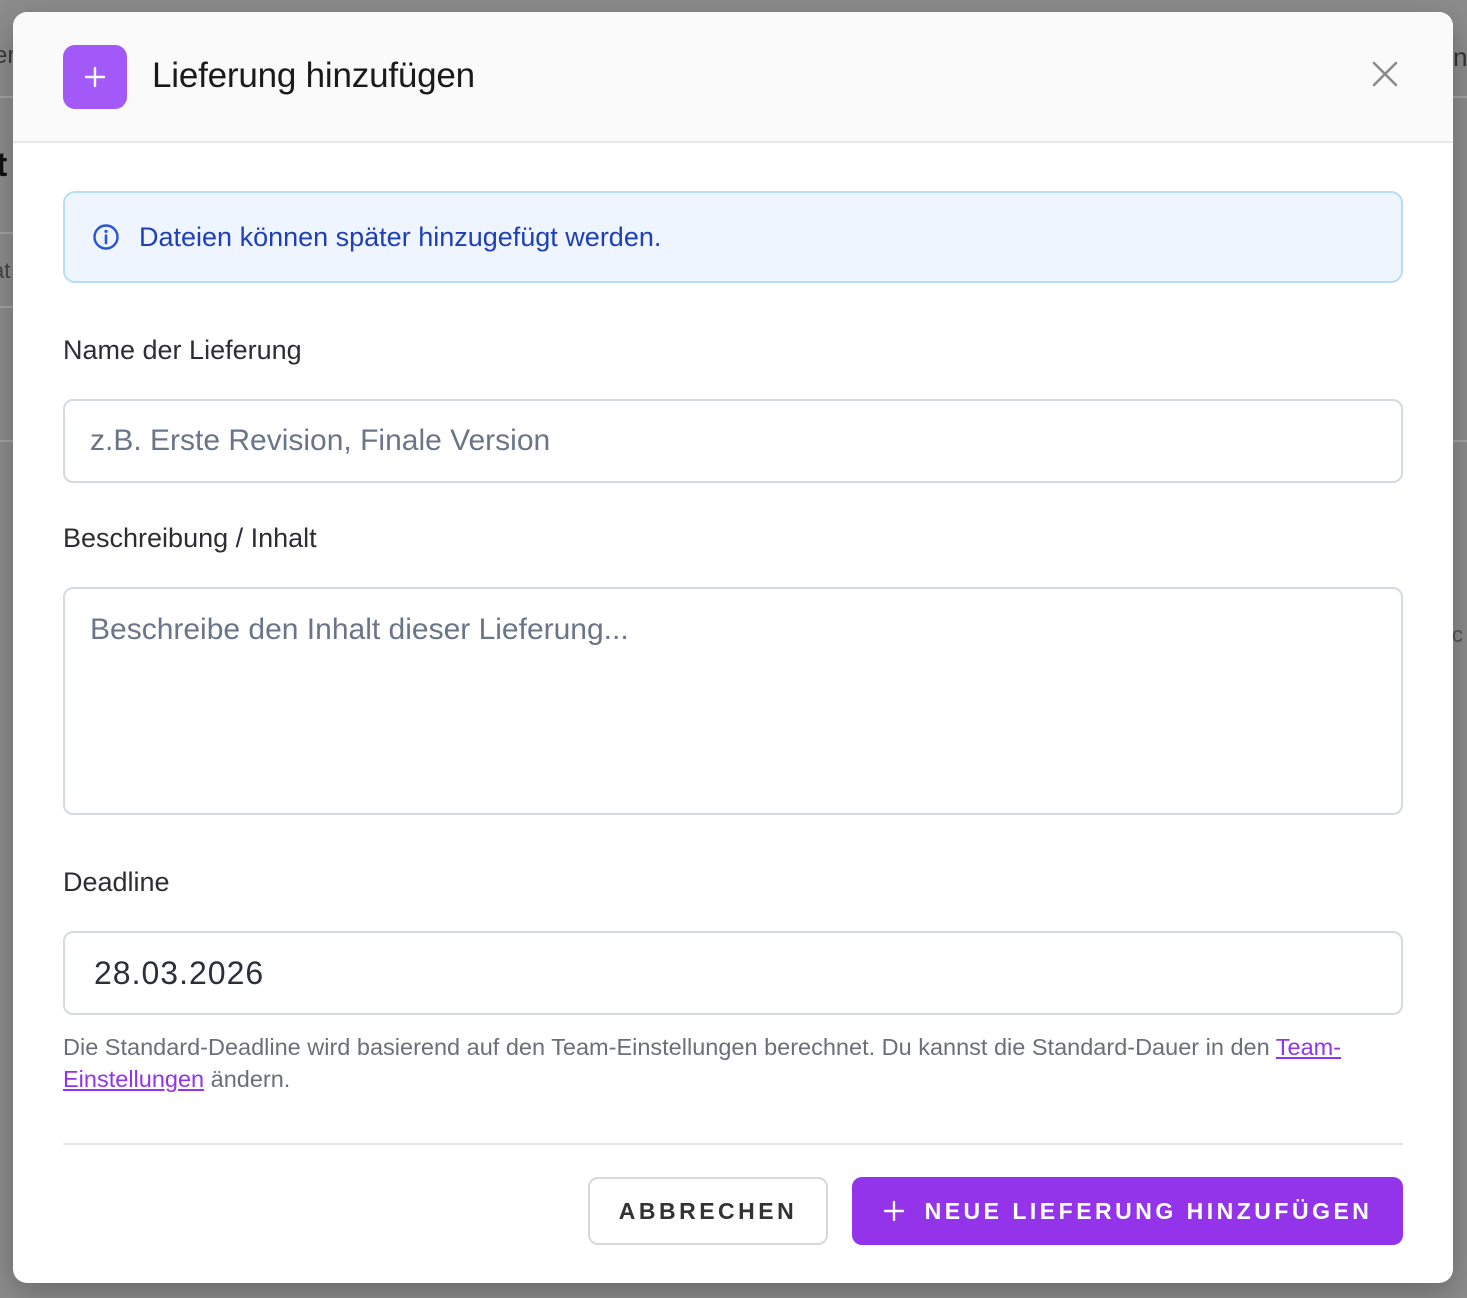  I want to click on close-button, so click(1385, 76).